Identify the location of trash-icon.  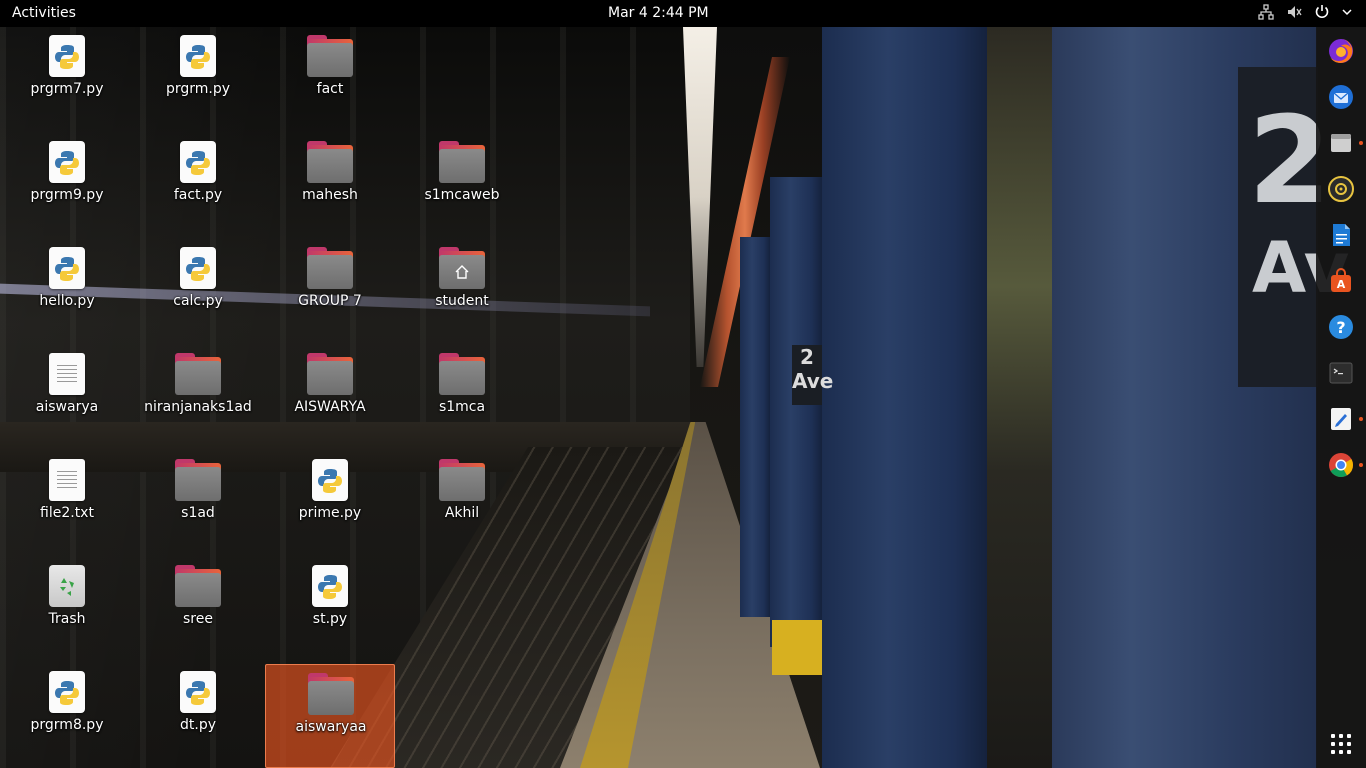
(67, 586).